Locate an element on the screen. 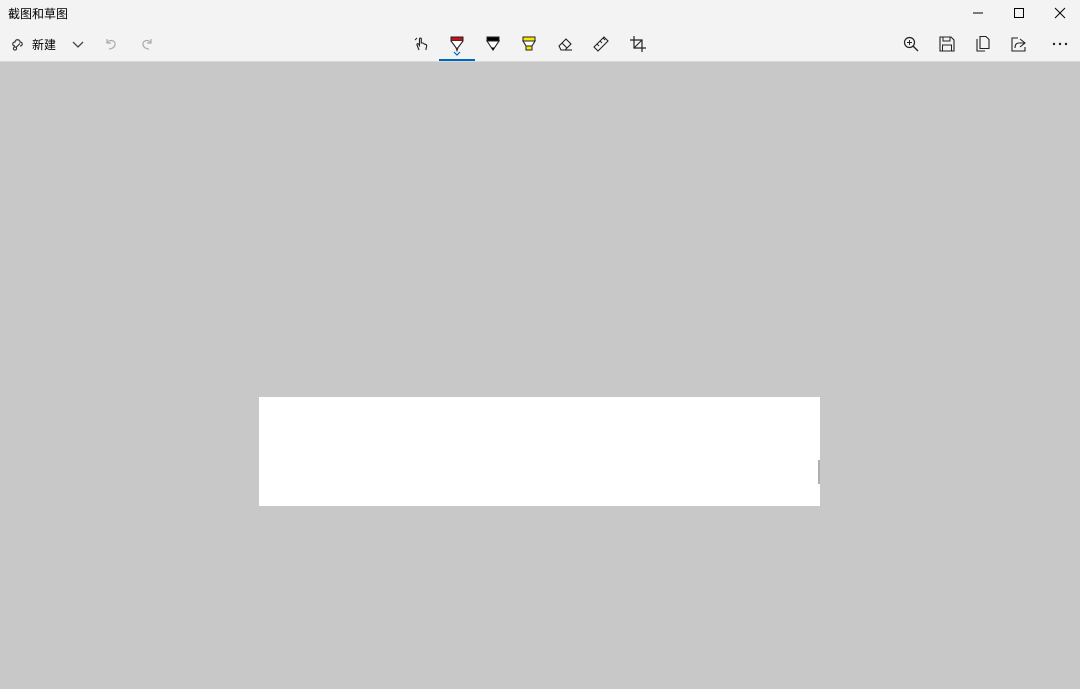  zoom-in-icon is located at coordinates (911, 44).